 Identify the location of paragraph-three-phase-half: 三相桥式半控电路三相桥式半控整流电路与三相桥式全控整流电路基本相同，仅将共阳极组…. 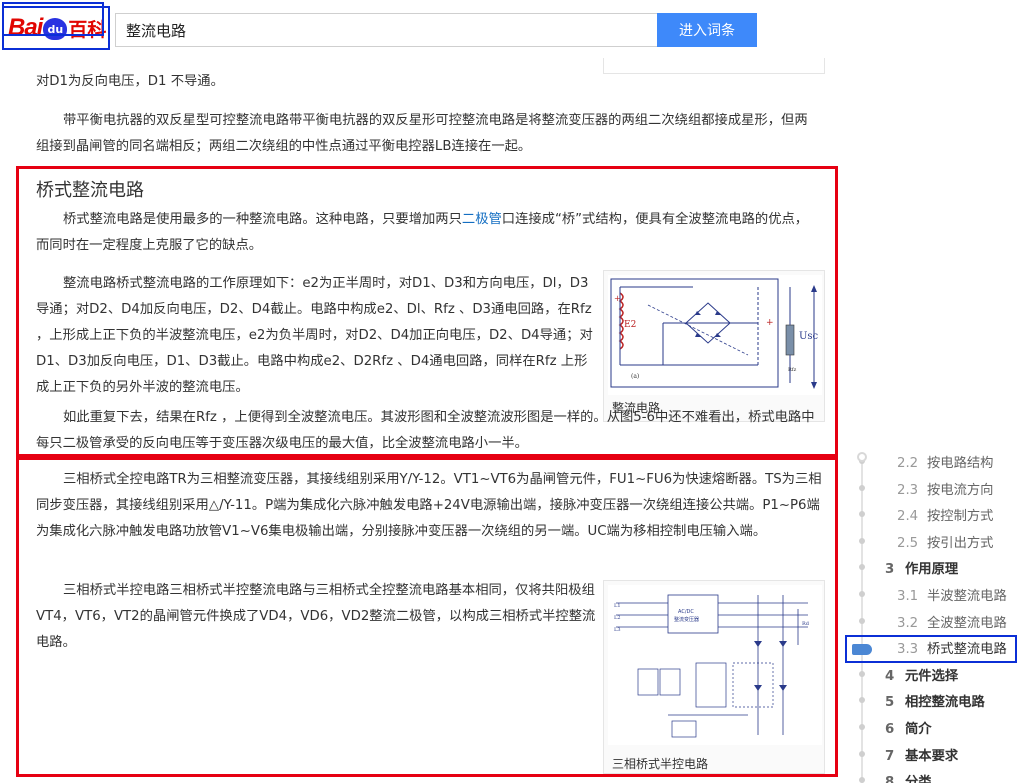
(316, 616).